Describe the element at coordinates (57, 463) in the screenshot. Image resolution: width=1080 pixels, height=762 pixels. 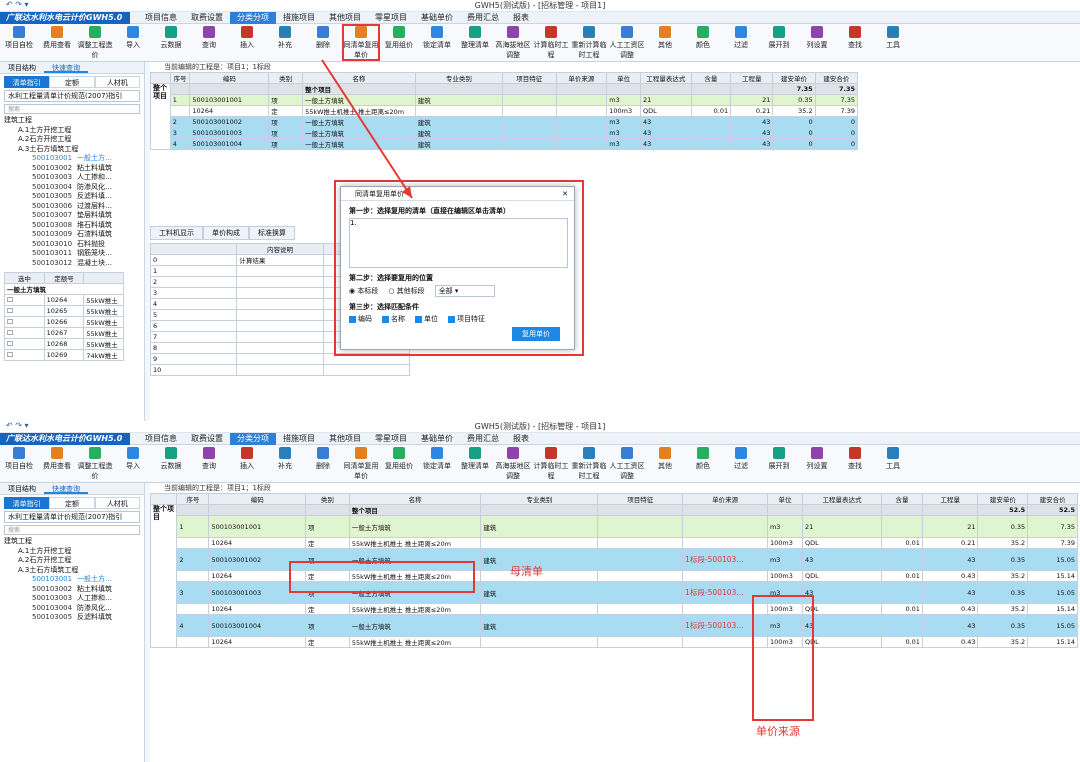
I see `ribbon-button: 费用查看` at that location.